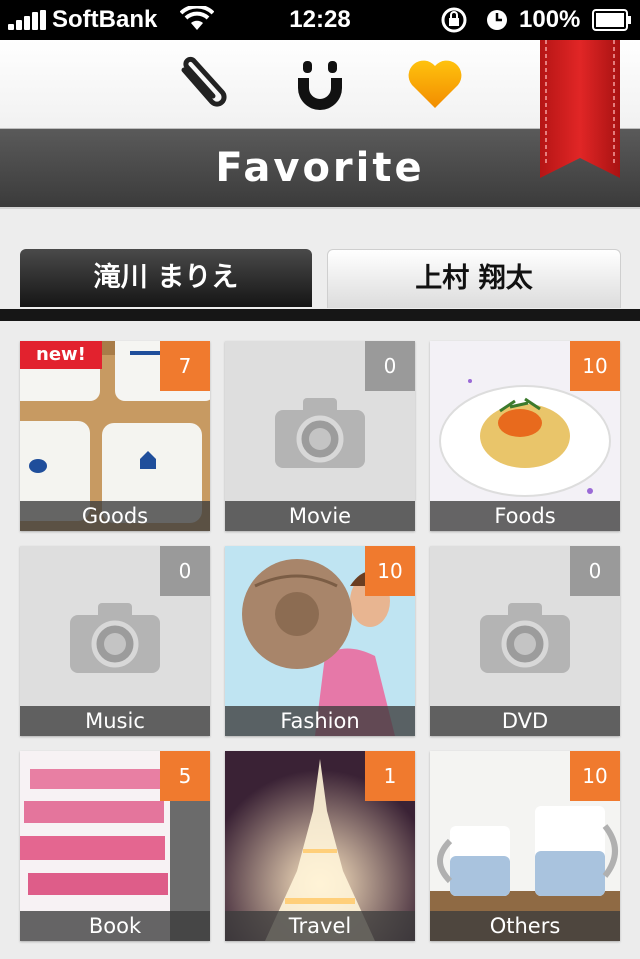  I want to click on status-bar: SoftBank 12:28 100%, so click(320, 20).